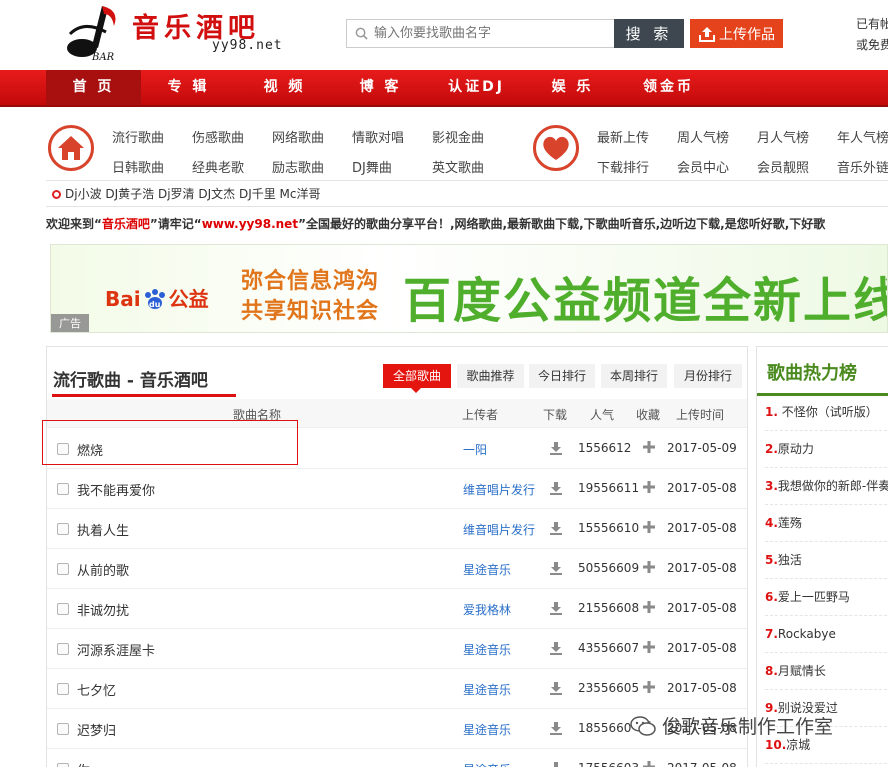 This screenshot has width=888, height=767. I want to click on cat-duet: 情歌对唱, so click(378, 136).